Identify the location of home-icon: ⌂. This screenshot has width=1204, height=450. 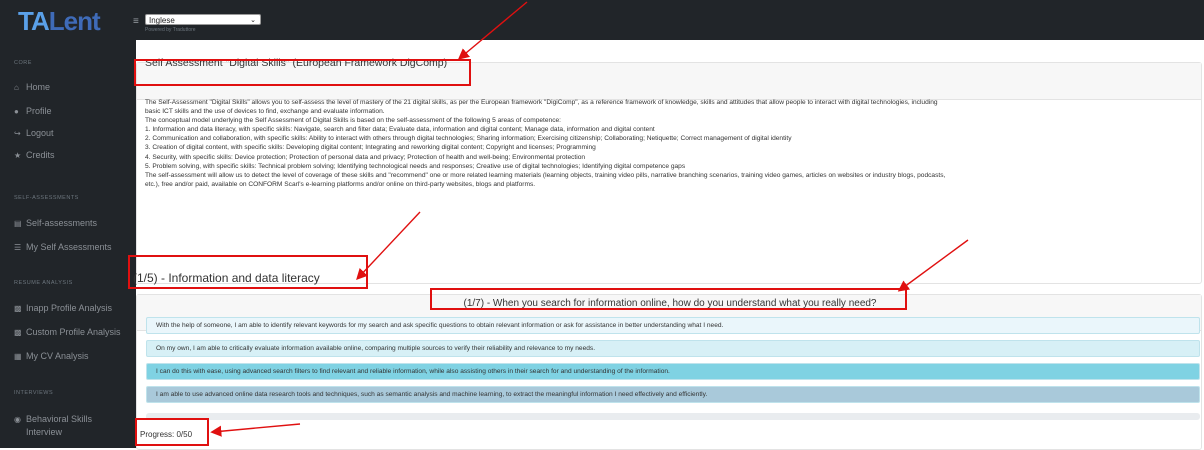
(16, 87).